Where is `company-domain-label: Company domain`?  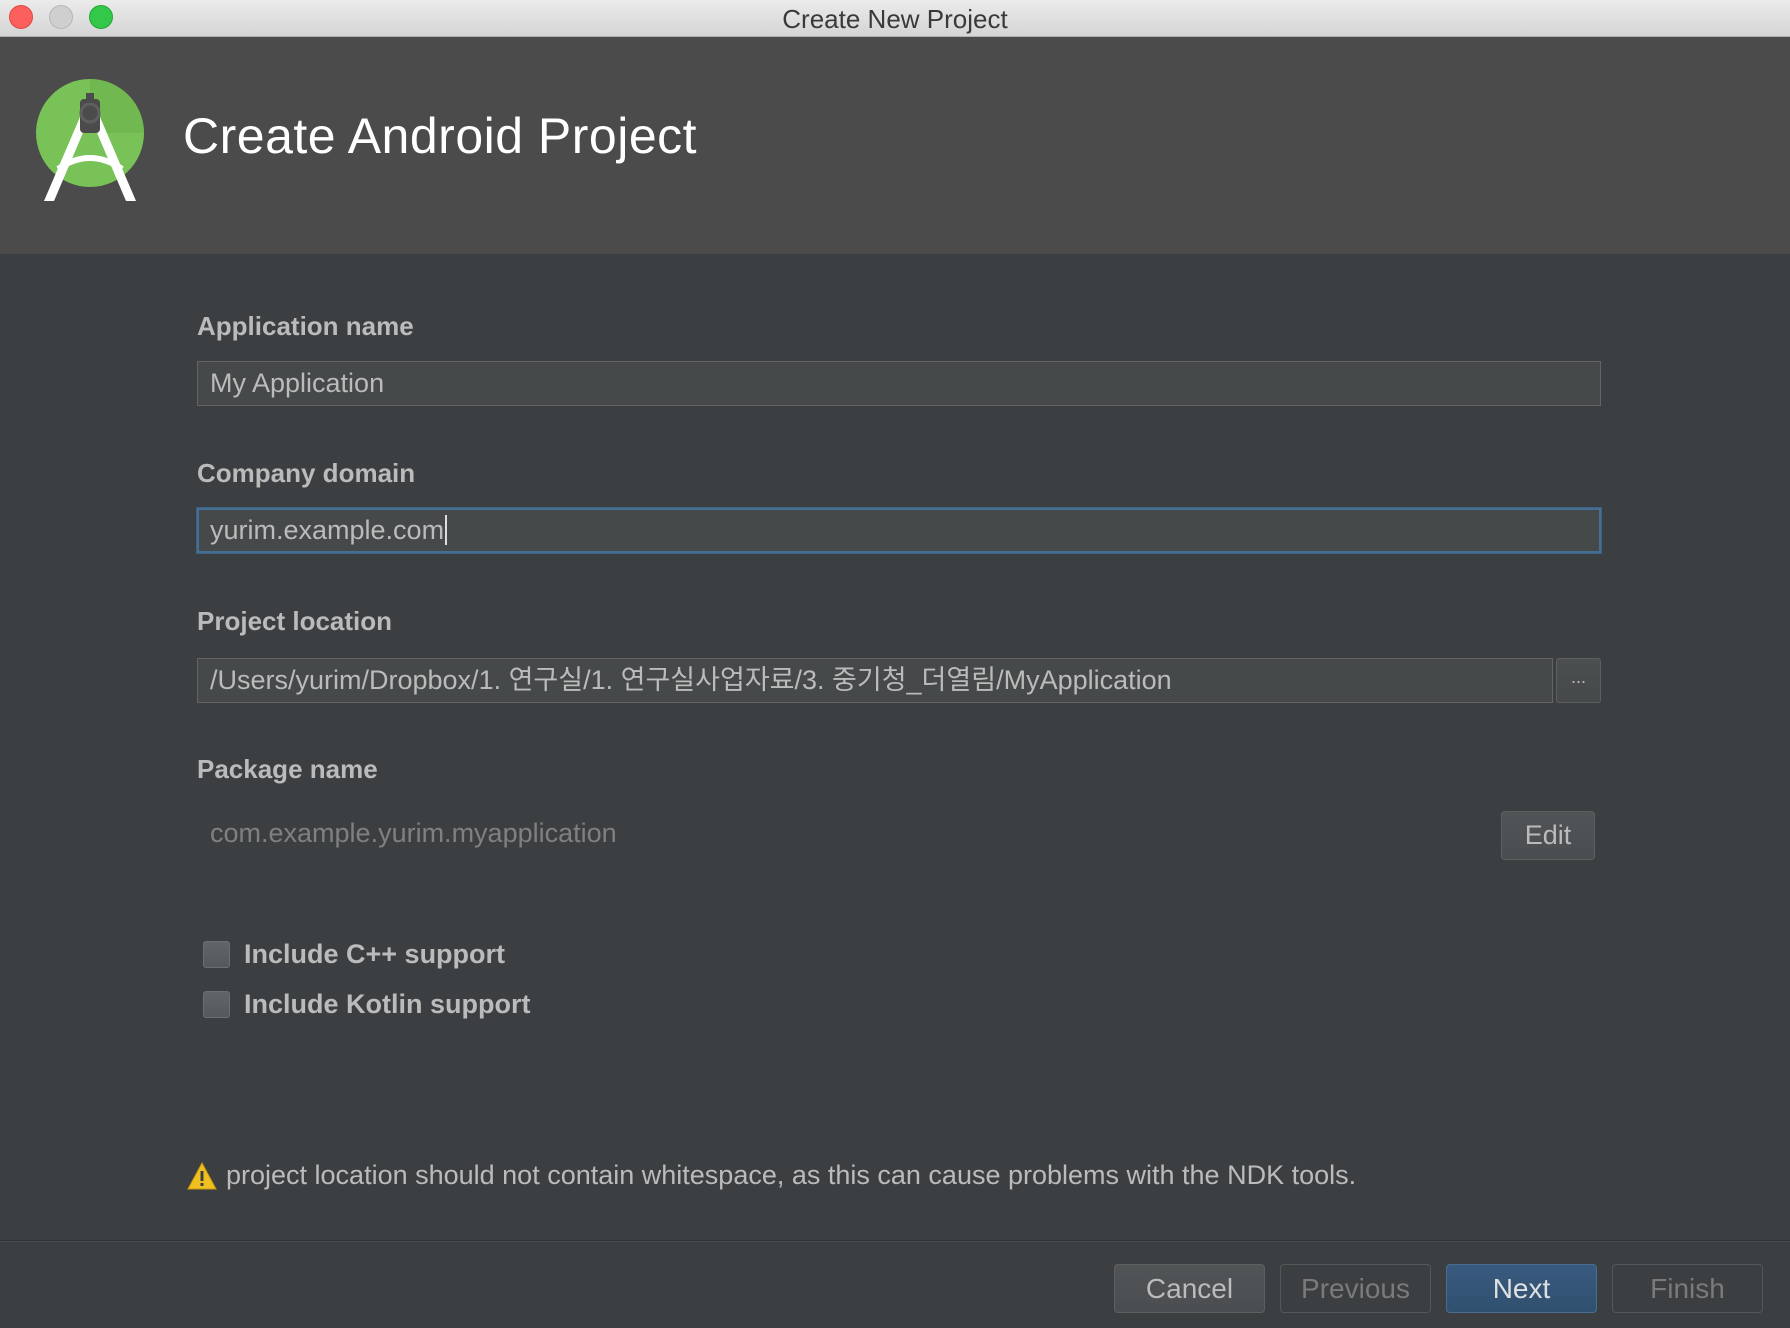
company-domain-label: Company domain is located at coordinates (306, 473).